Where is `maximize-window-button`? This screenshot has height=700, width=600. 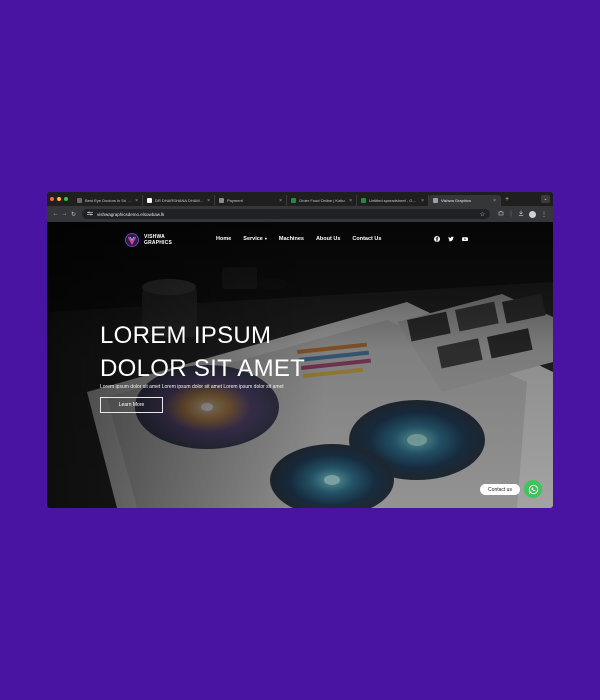 maximize-window-button is located at coordinates (66, 199).